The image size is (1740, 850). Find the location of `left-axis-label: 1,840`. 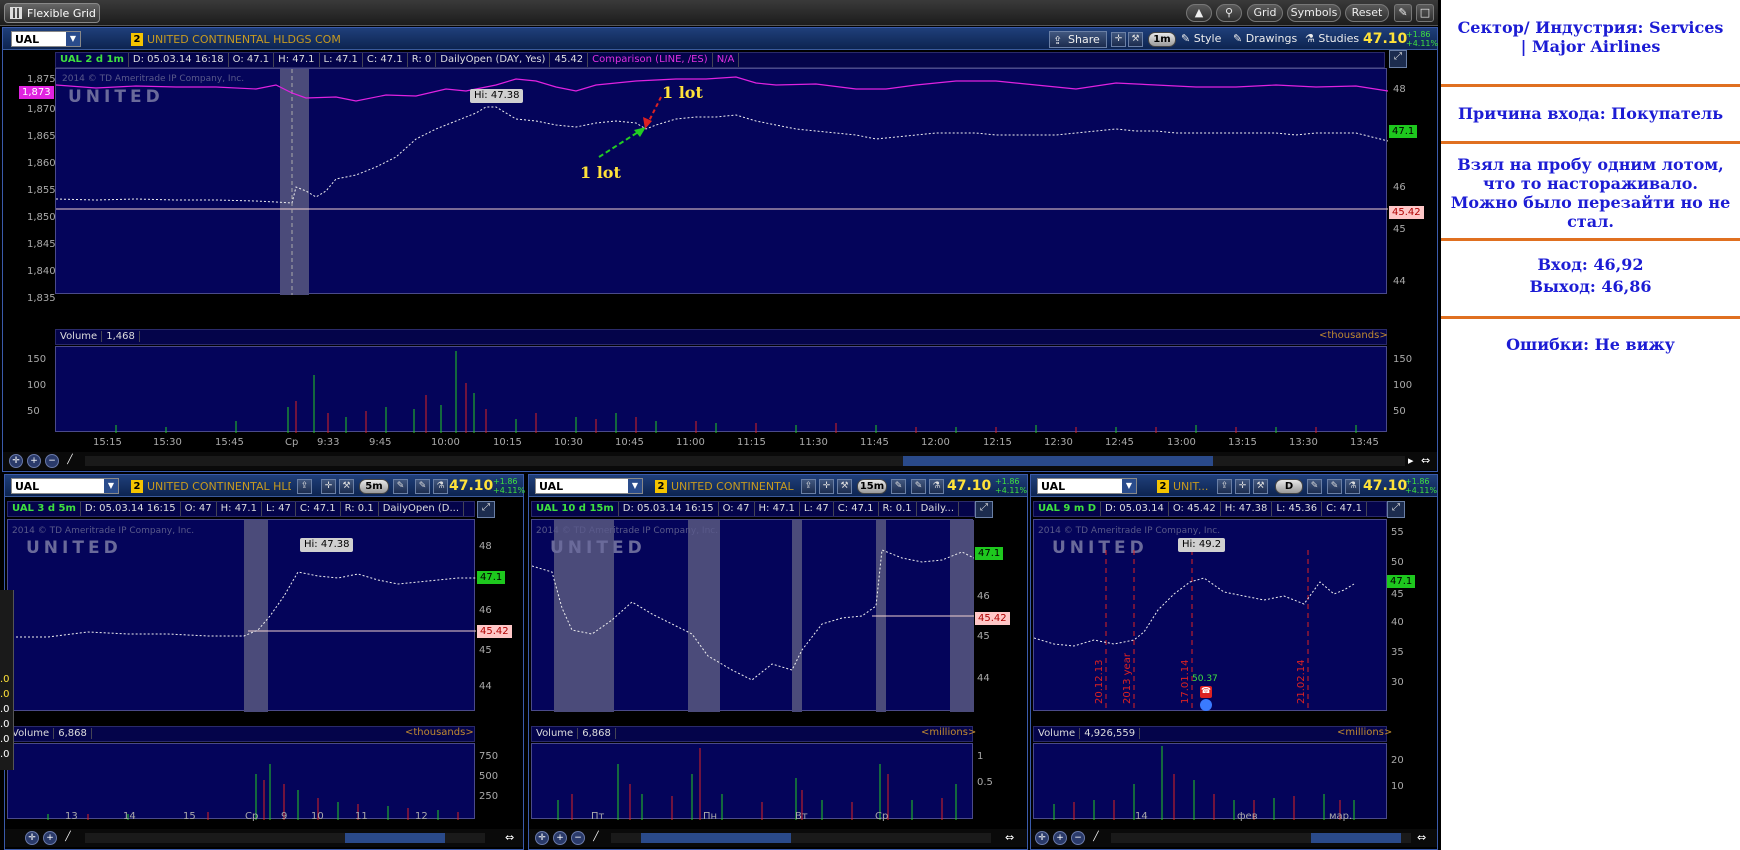

left-axis-label: 1,840 is located at coordinates (41, 271).